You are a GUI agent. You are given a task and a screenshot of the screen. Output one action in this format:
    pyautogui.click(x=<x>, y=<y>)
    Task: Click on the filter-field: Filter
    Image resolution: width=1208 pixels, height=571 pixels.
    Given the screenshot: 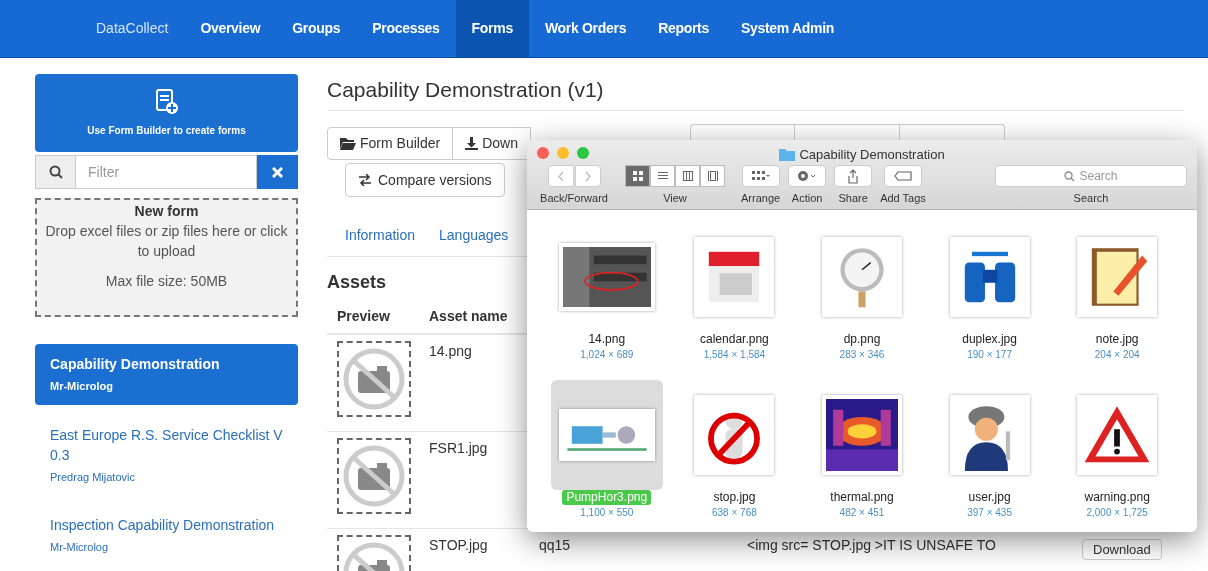 What is the action you would take?
    pyautogui.click(x=166, y=172)
    